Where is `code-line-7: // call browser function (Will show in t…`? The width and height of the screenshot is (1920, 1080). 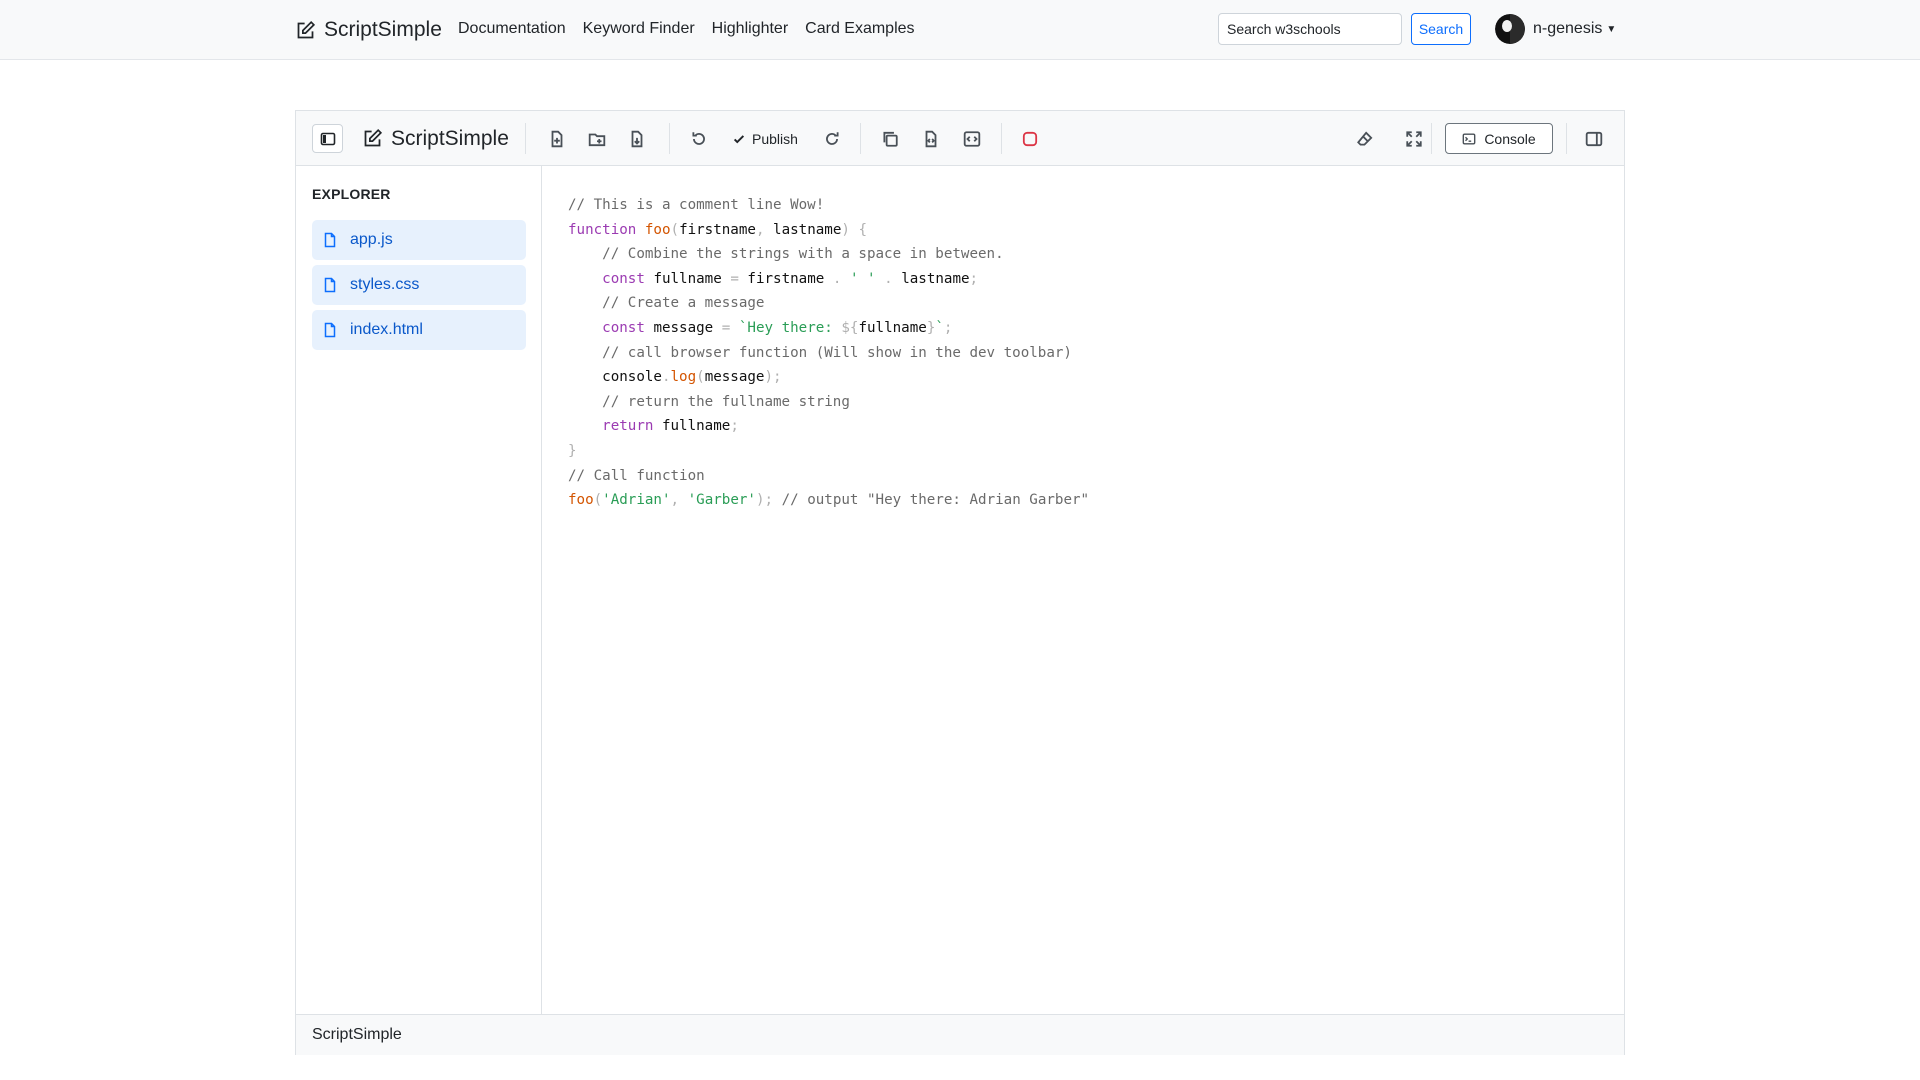 code-line-7: // call browser function (Will show in t… is located at coordinates (1096, 353).